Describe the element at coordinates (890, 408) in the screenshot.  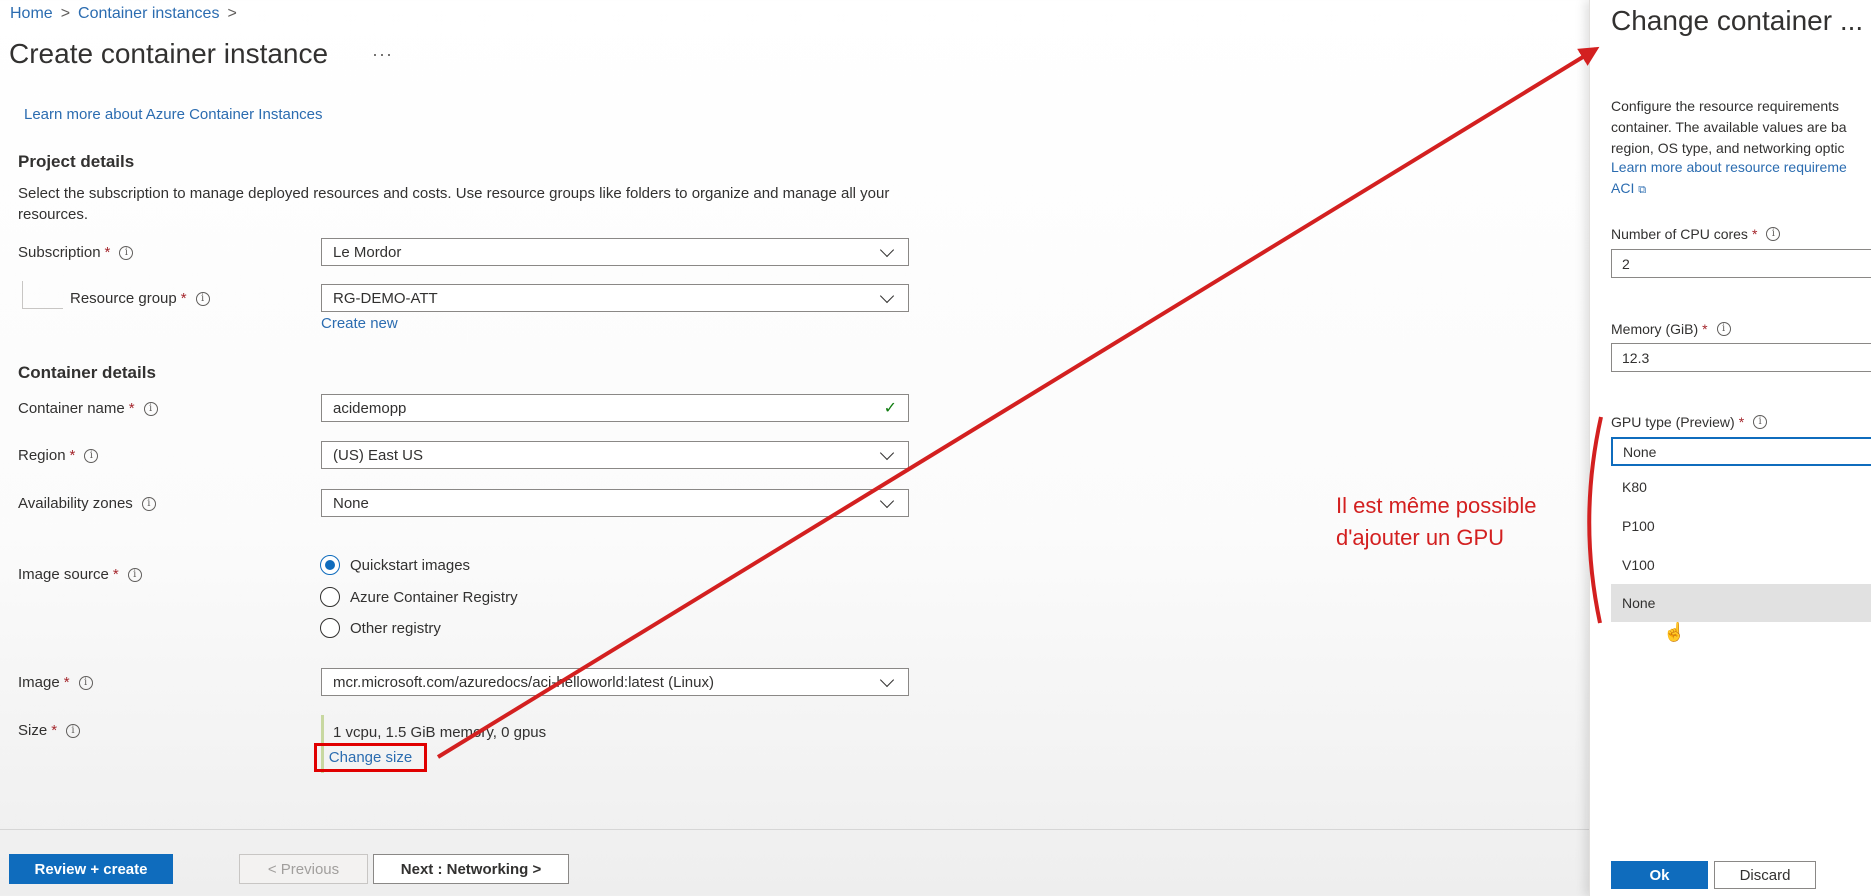
I see `checkmark-icon: ✓` at that location.